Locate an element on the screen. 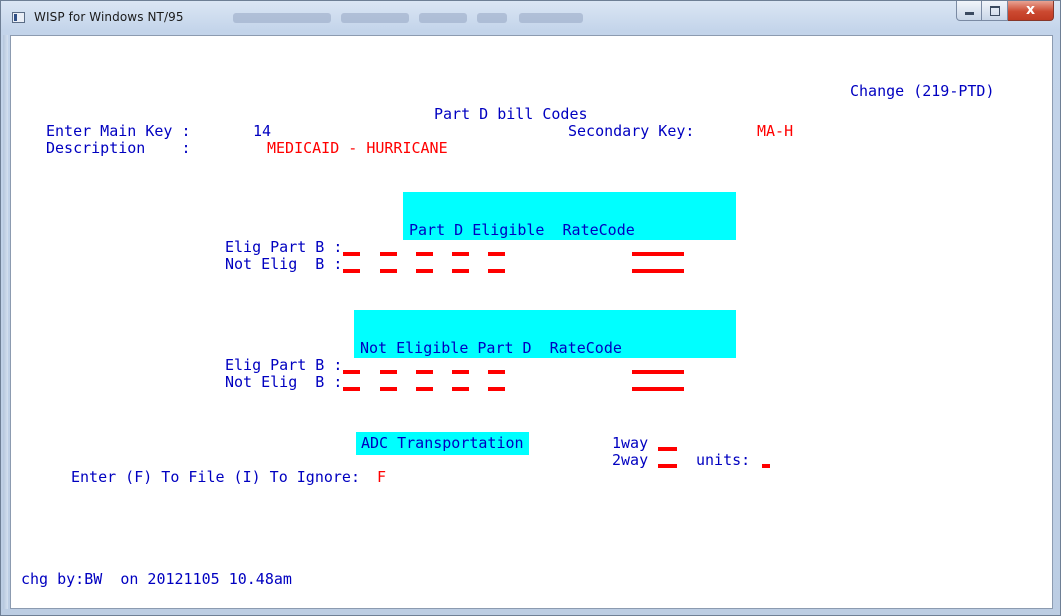 This screenshot has height=616, width=1061. window-controls: x is located at coordinates (1005, 11).